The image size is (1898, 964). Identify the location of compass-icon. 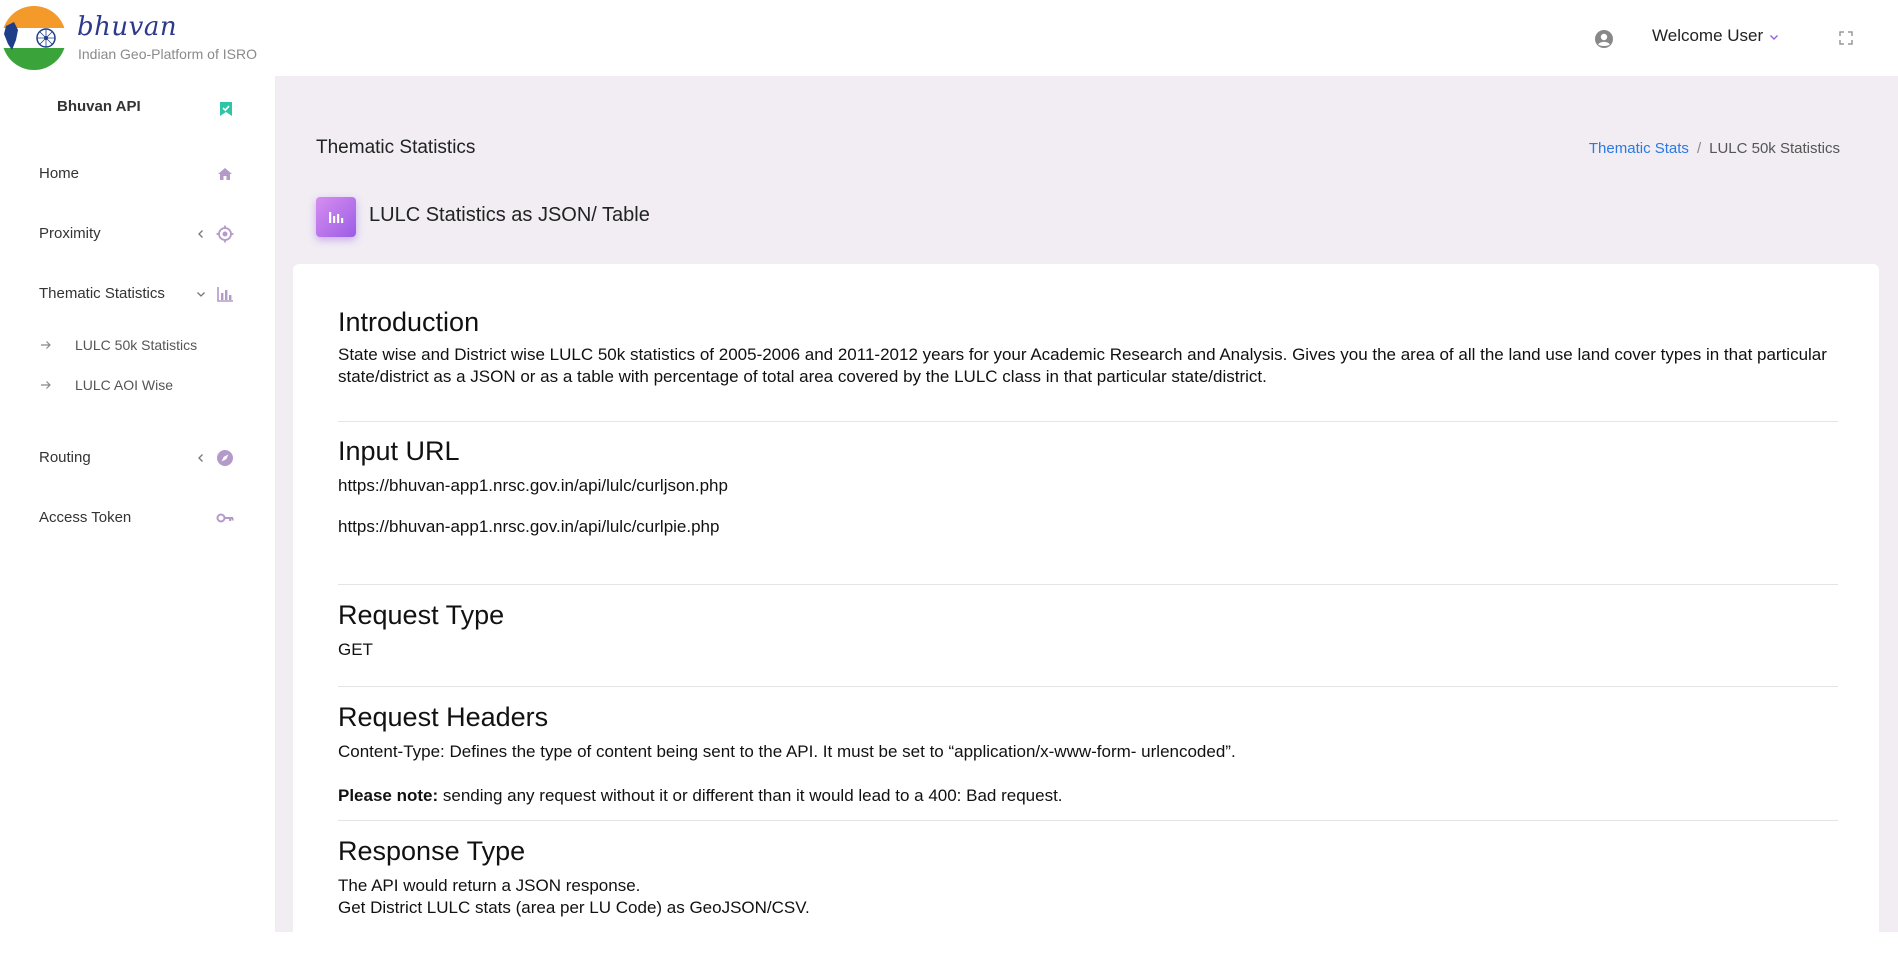
(225, 458).